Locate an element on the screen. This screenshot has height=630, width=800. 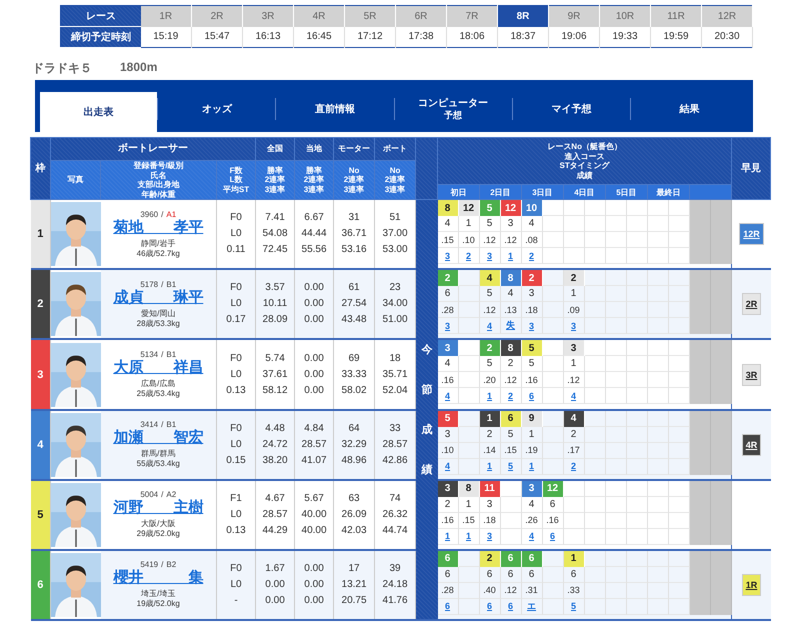
page-tab: オッズ is located at coordinates (217, 106).